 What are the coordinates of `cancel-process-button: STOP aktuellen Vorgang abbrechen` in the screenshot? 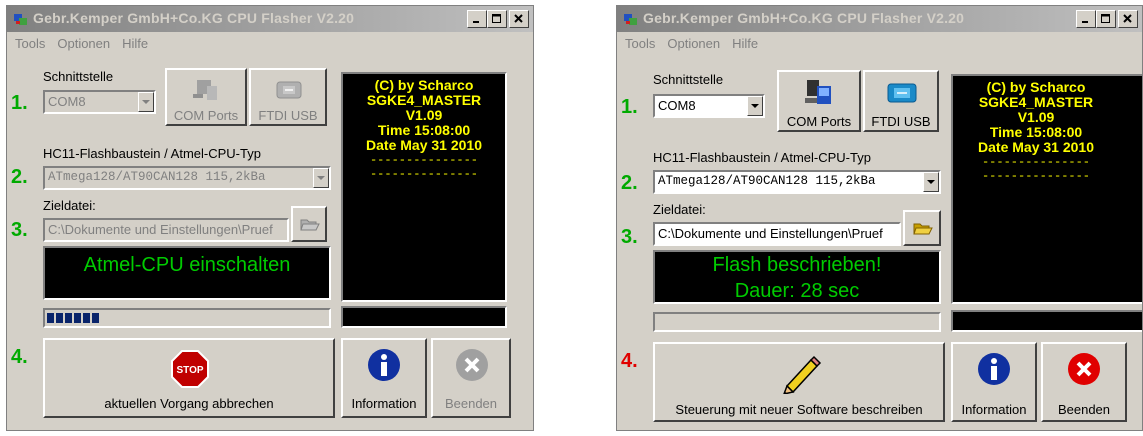 It's located at (189, 378).